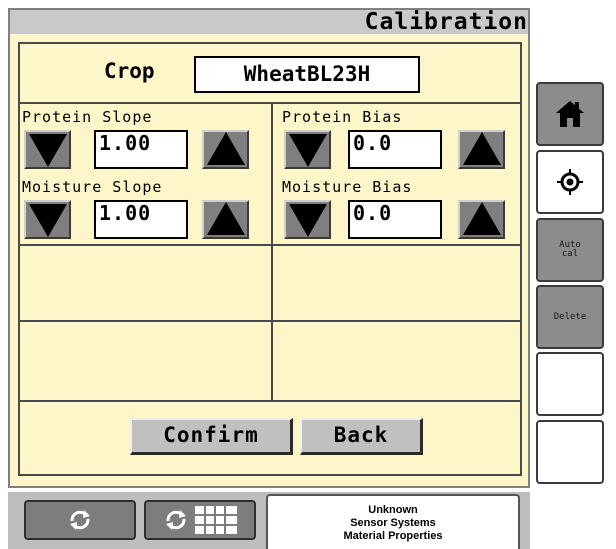  I want to click on protein-bias-label: Protein Bias, so click(342, 117).